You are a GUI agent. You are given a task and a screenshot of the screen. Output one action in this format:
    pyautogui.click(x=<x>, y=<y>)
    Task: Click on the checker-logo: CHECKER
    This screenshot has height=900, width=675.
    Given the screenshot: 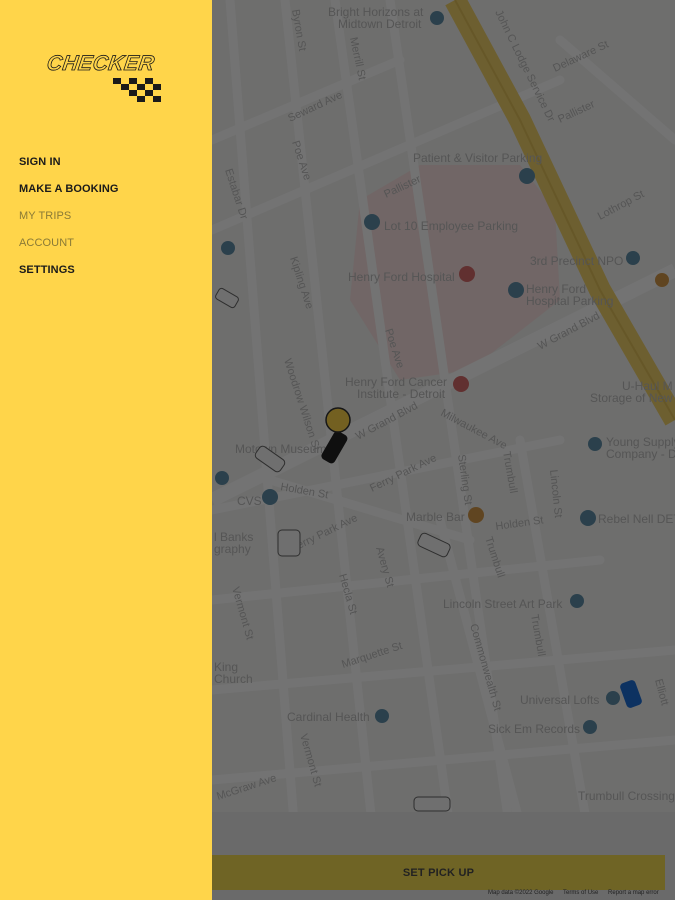 What is the action you would take?
    pyautogui.click(x=106, y=78)
    